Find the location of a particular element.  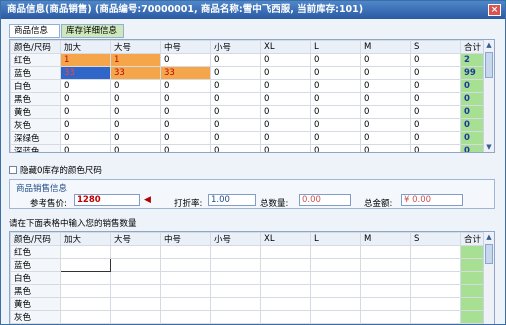

table-row: 蓝色 is located at coordinates (248, 265).